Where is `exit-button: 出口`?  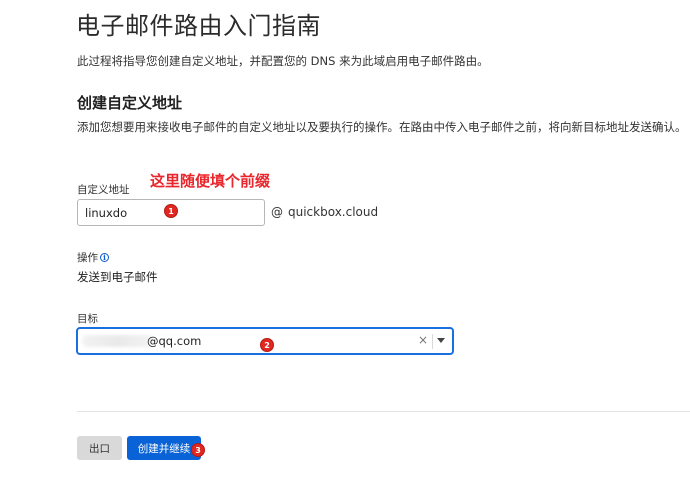
exit-button: 出口 is located at coordinates (99, 448).